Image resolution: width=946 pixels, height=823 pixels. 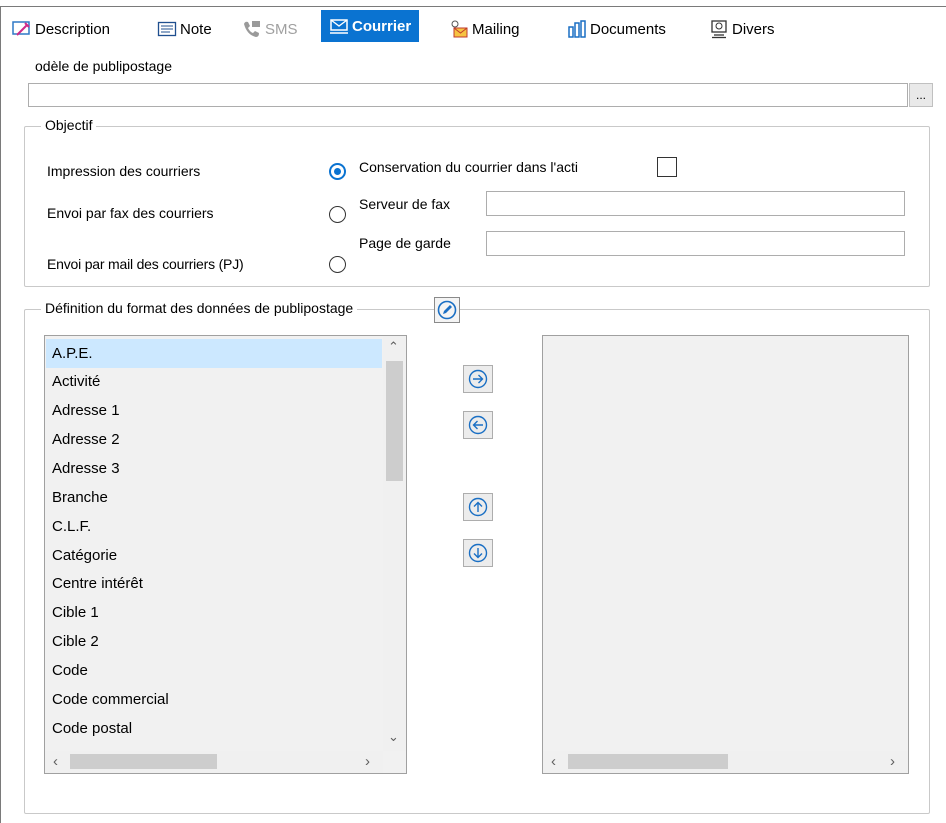 I want to click on cover-page-input, so click(x=695, y=243).